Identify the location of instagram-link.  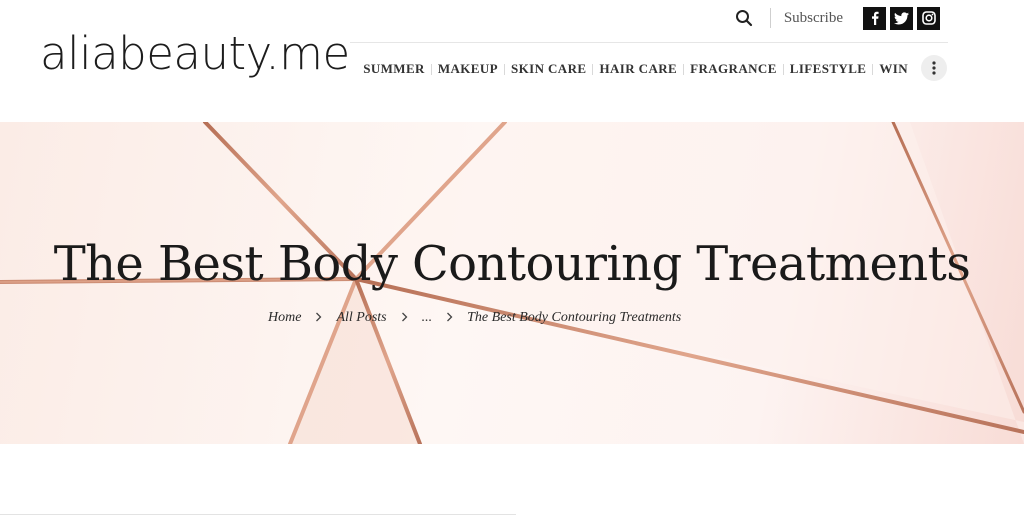
(928, 18).